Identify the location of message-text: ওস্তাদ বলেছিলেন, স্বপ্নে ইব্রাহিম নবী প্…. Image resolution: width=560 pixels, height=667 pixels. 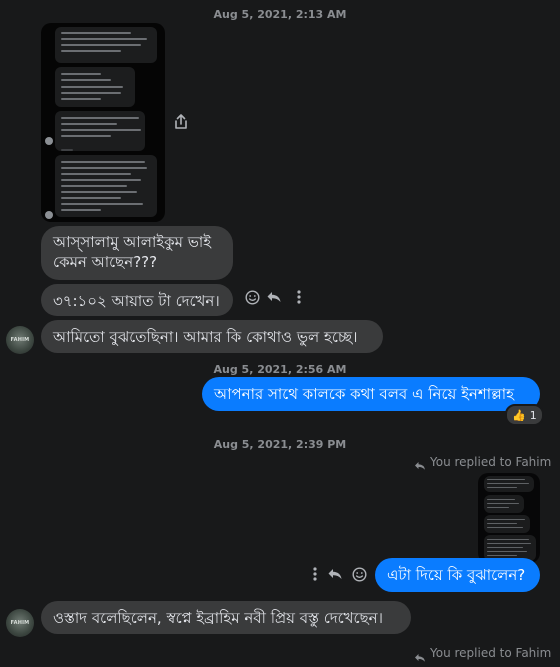
(218, 618).